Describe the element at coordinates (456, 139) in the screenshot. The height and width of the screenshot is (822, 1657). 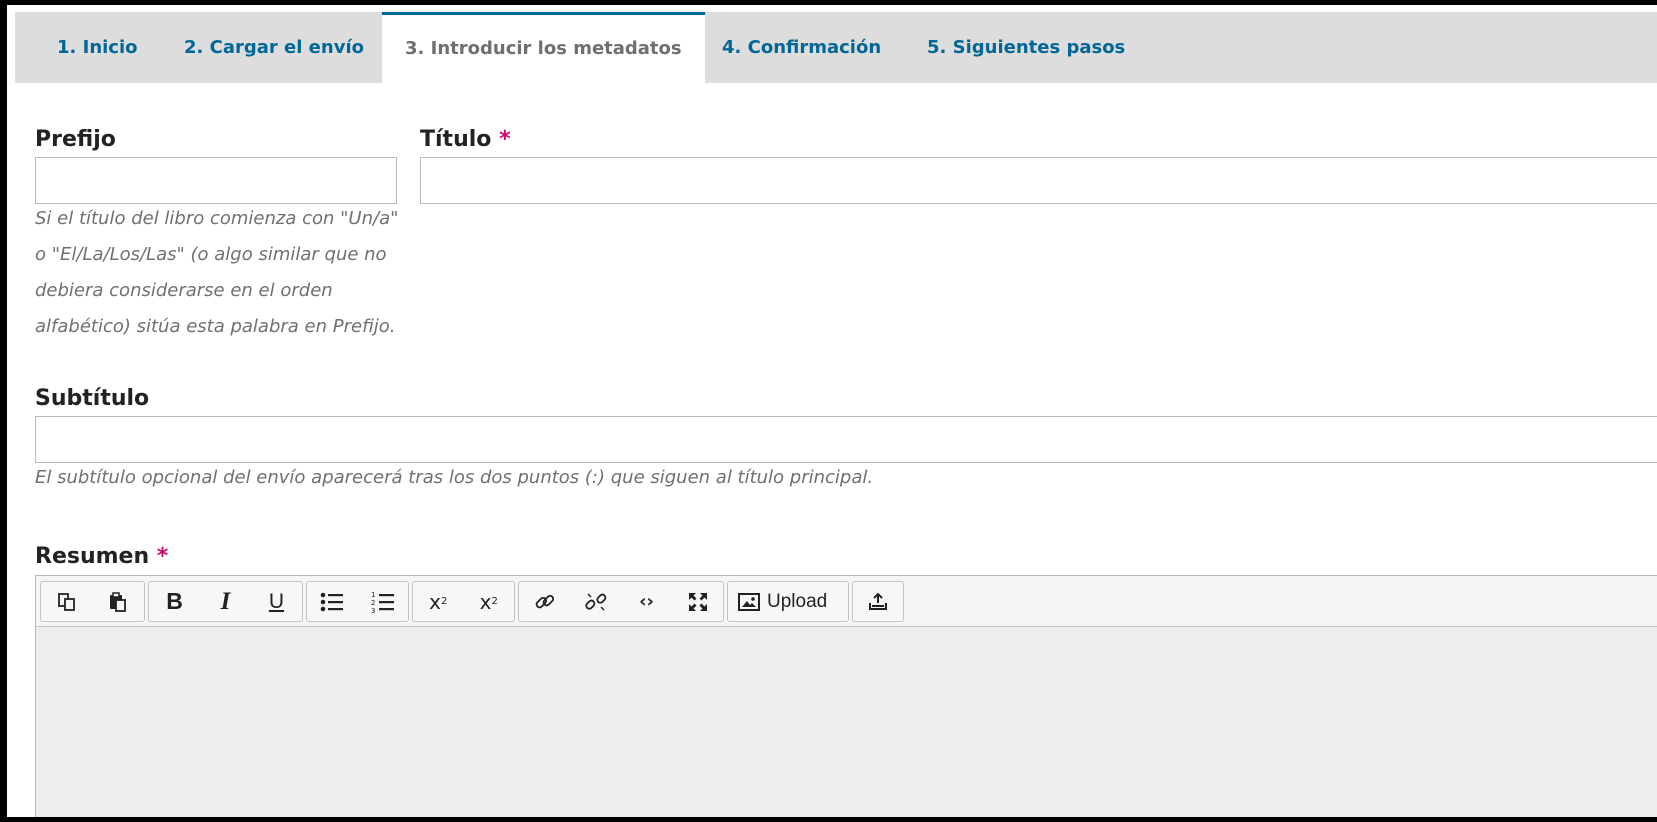
I see `title-label-text: Título` at that location.